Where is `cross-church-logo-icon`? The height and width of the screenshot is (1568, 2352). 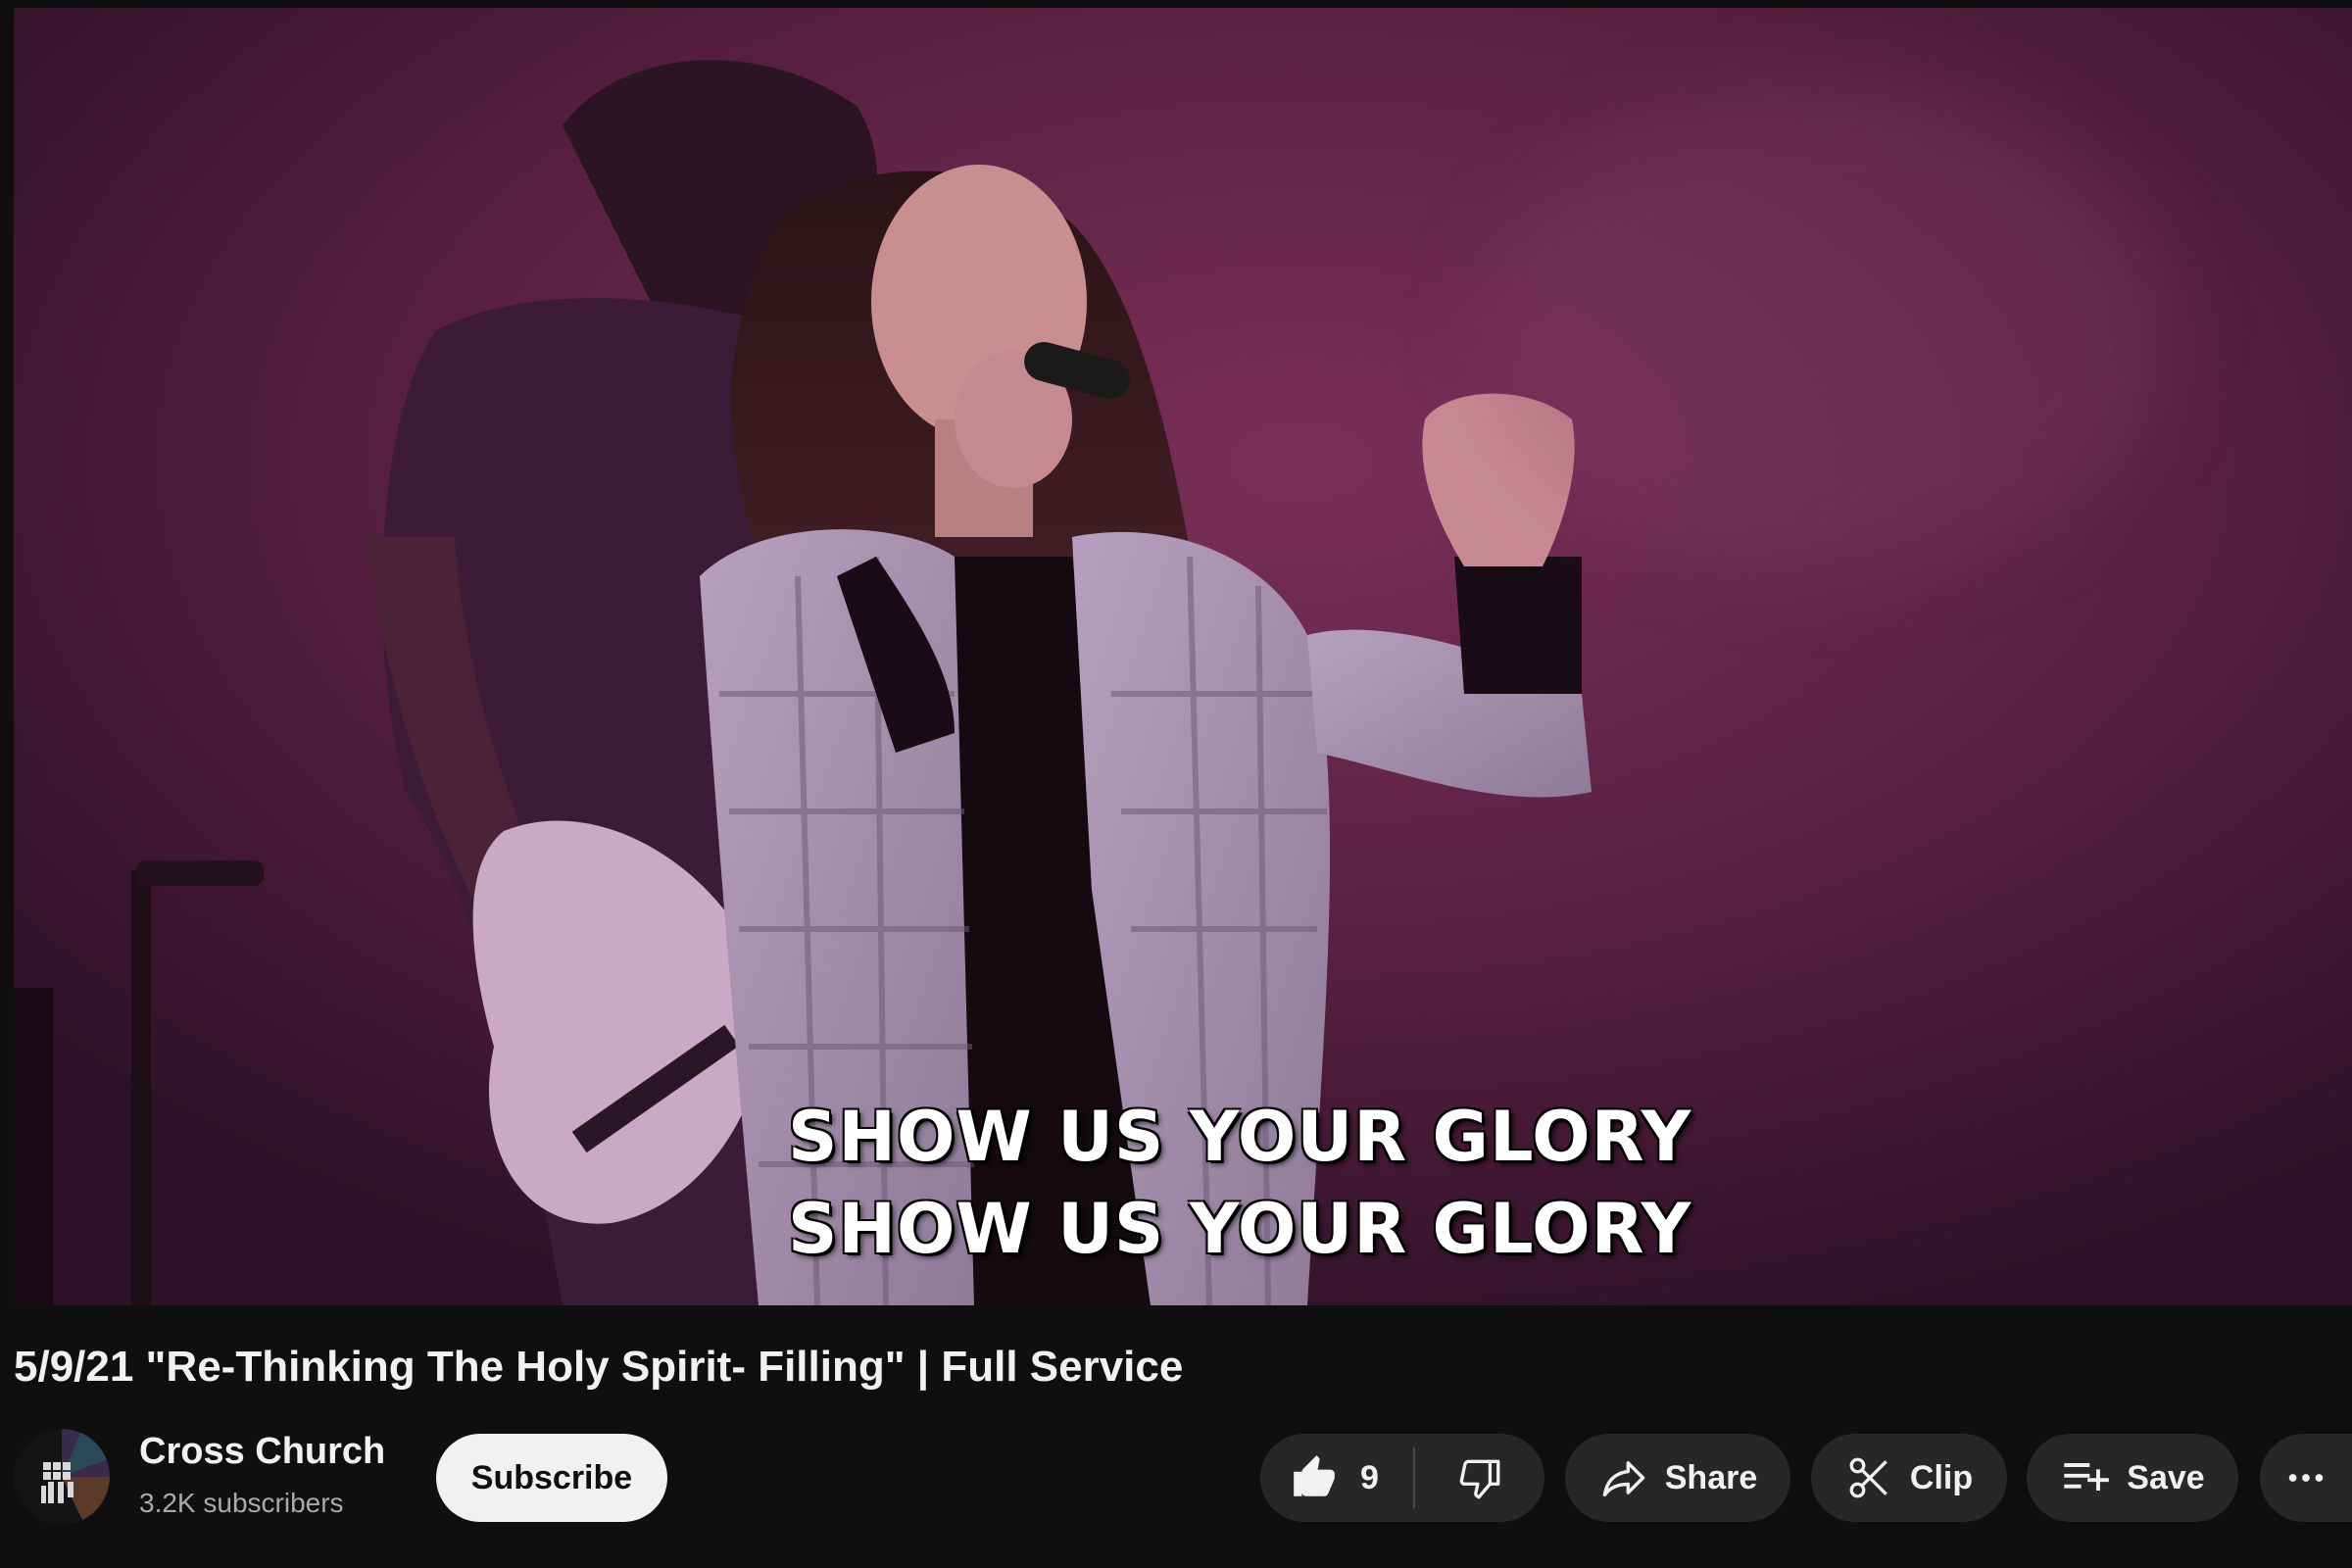
cross-church-logo-icon is located at coordinates (62, 1477).